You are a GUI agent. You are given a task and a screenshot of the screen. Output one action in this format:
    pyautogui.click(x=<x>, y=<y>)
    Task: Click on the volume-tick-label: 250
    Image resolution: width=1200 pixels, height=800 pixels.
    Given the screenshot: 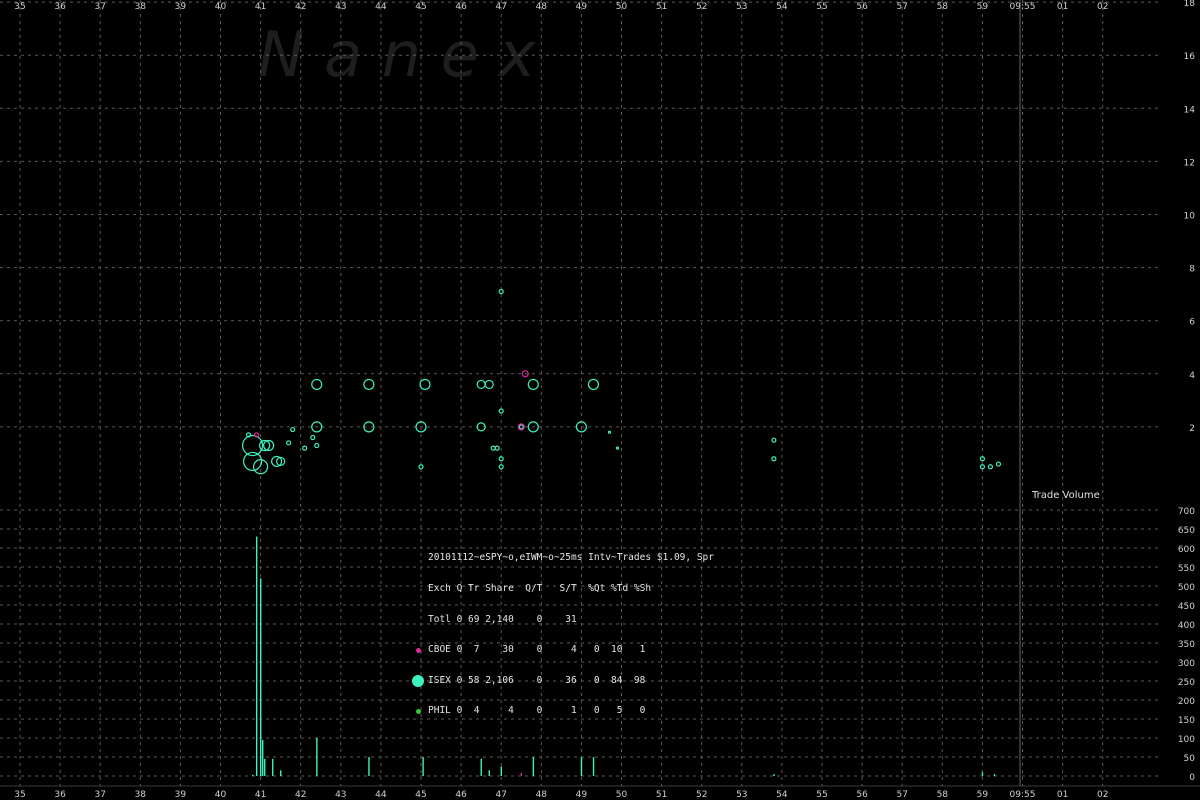 What is the action you would take?
    pyautogui.click(x=1186, y=683)
    